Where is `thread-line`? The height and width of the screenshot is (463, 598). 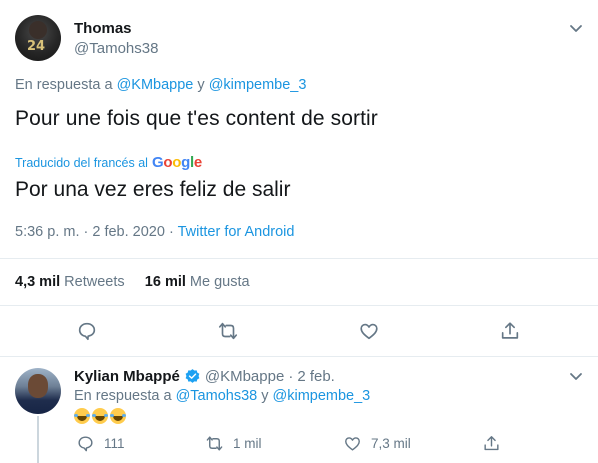 thread-line is located at coordinates (38, 439).